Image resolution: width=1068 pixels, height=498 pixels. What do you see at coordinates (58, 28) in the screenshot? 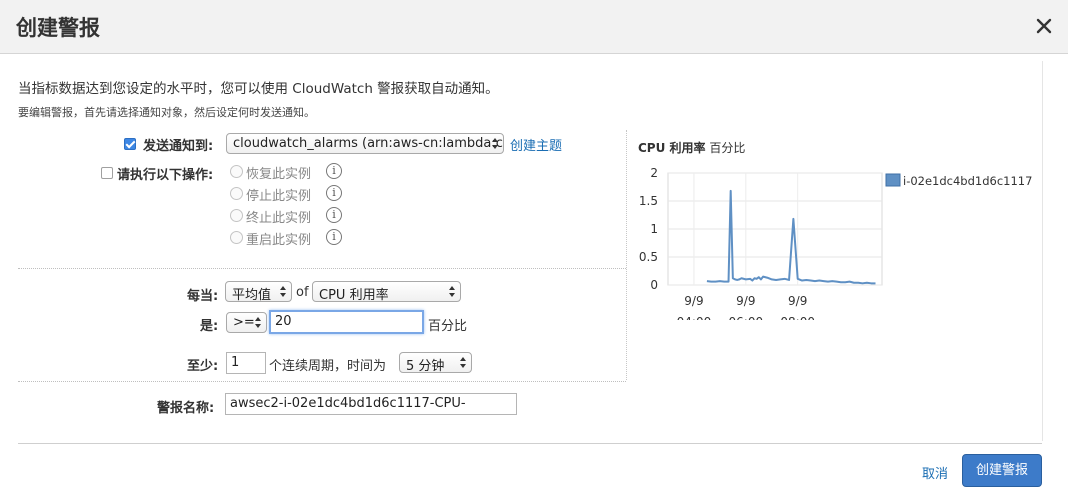
I see `dialog-title: 创建警报` at bounding box center [58, 28].